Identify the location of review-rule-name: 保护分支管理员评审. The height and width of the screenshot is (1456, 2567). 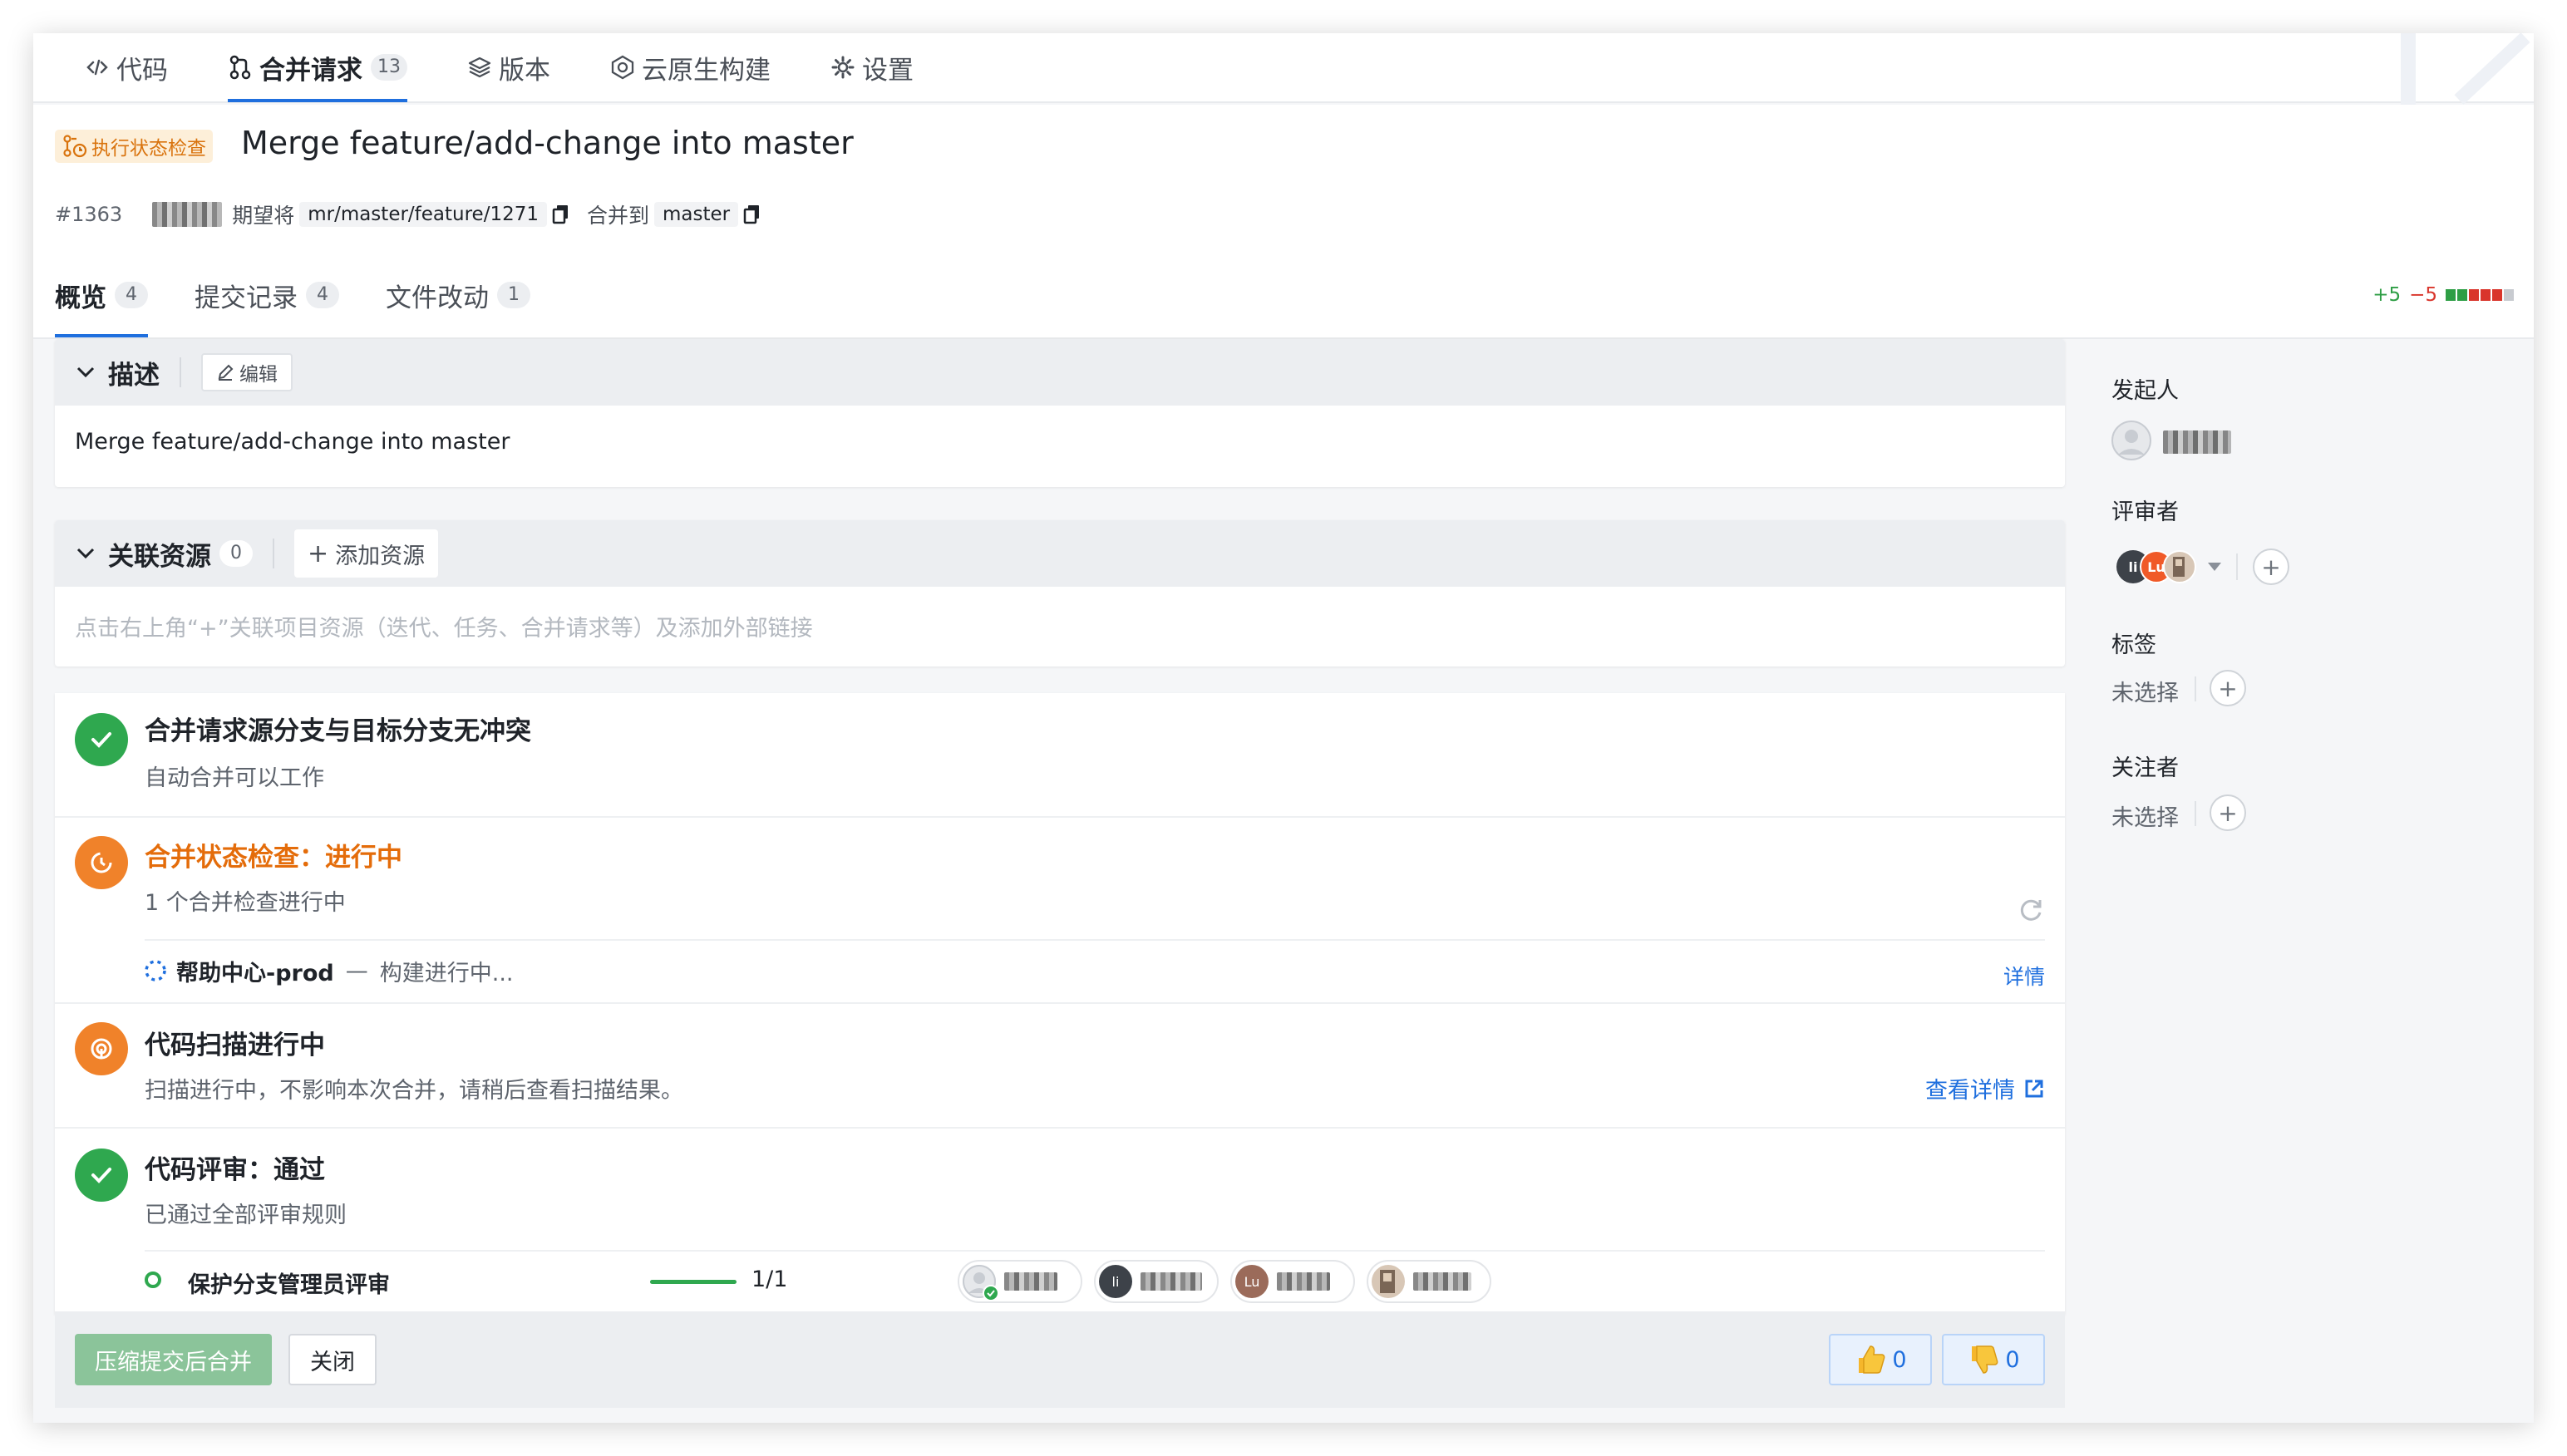
(289, 1285).